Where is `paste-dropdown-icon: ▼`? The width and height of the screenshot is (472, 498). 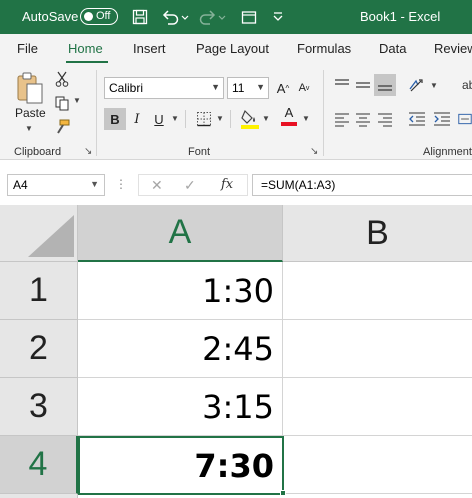
paste-dropdown-icon: ▼ is located at coordinates (29, 128).